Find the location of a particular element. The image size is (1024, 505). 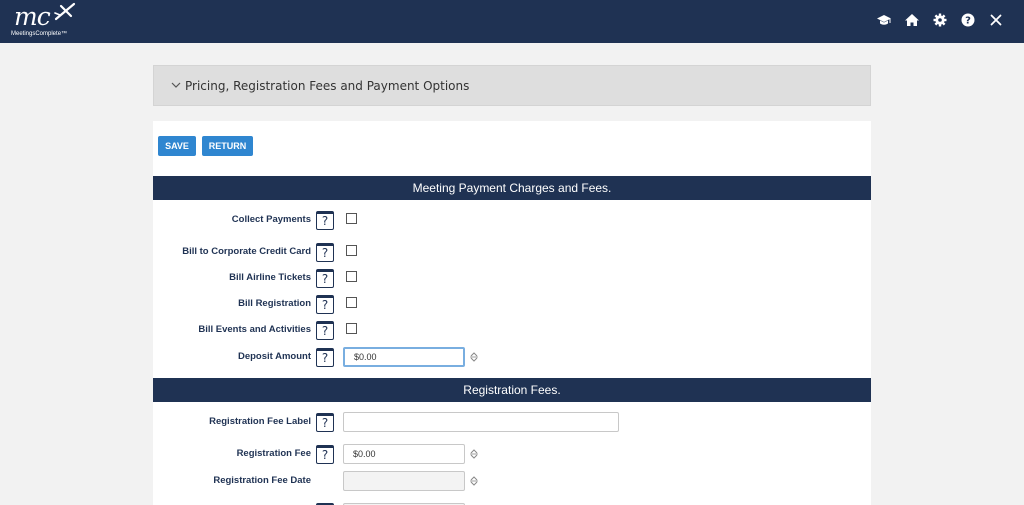

bill-airline-label: Bill Airline Tickets is located at coordinates (270, 277).